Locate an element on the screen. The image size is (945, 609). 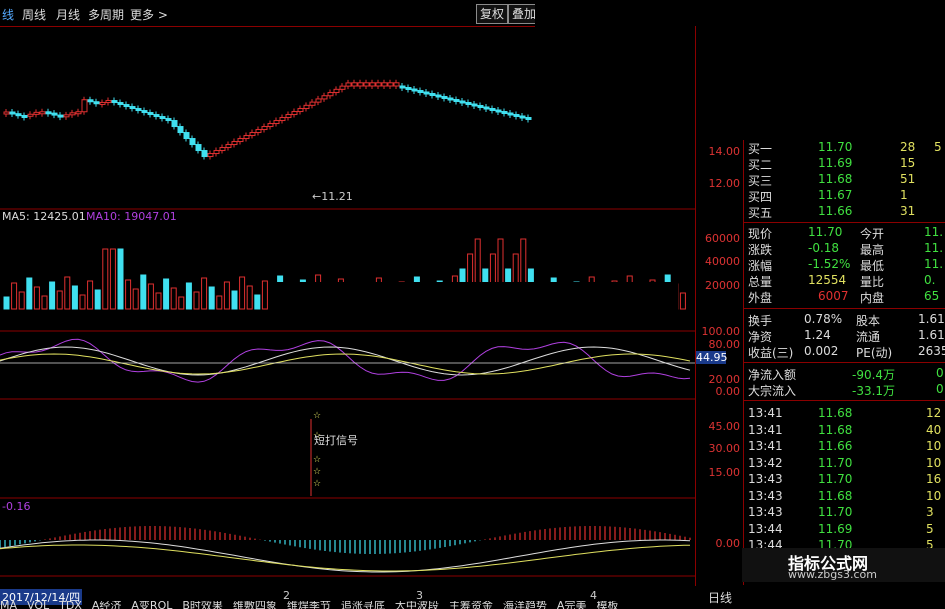
tick-volume: 10 is located at coordinates (934, 495).